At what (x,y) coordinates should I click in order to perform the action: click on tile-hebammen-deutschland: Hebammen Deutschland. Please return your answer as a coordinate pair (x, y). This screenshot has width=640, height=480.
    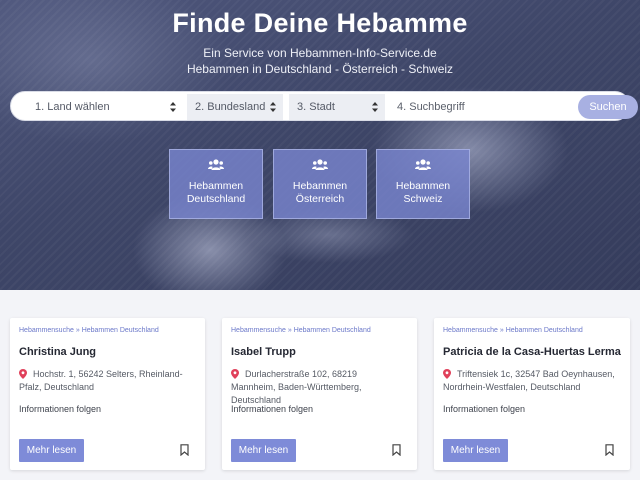
    Looking at the image, I should click on (216, 184).